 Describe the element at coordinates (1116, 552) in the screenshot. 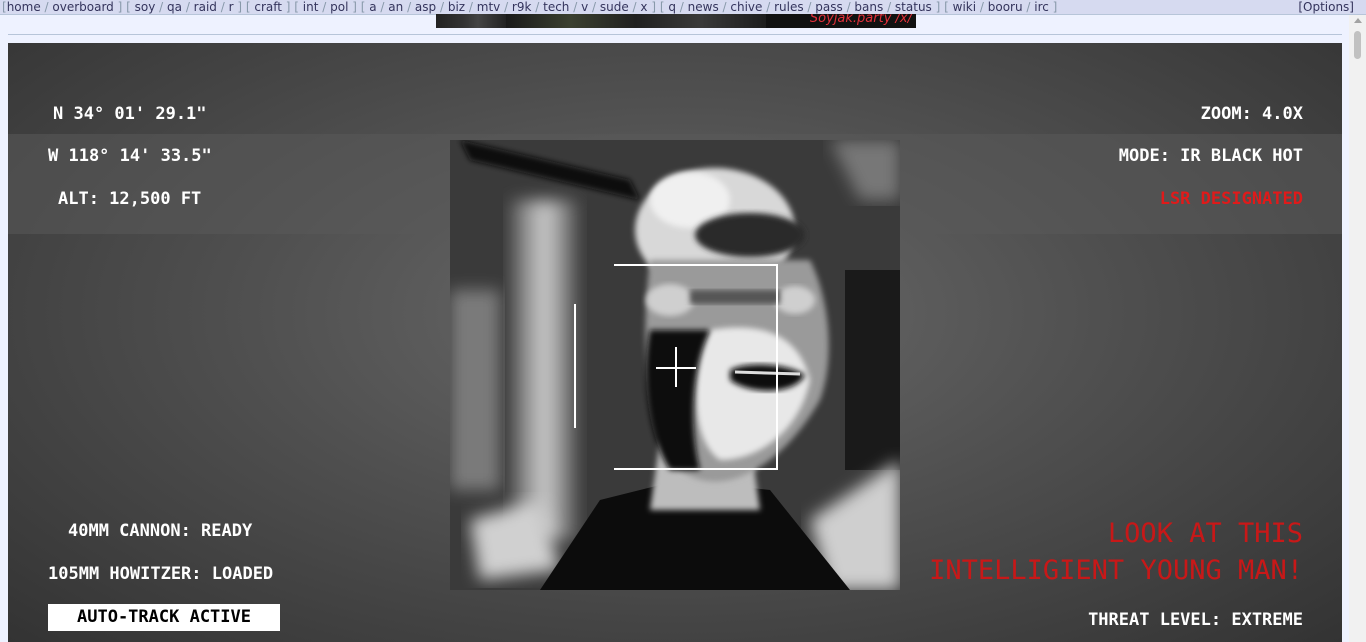

I see `target-message: LOOK AT THIS INTELLIGIENT YOUNG MAN!` at that location.